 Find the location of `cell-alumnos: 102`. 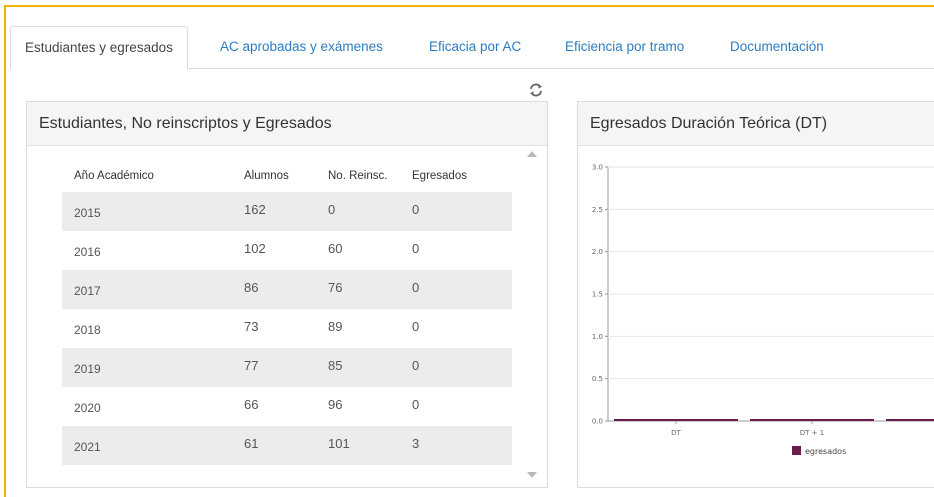

cell-alumnos: 102 is located at coordinates (255, 248).